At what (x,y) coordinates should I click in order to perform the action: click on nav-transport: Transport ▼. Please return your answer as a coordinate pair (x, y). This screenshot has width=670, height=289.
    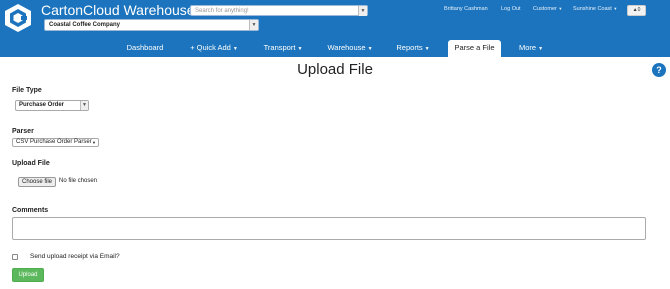
    Looking at the image, I should click on (283, 48).